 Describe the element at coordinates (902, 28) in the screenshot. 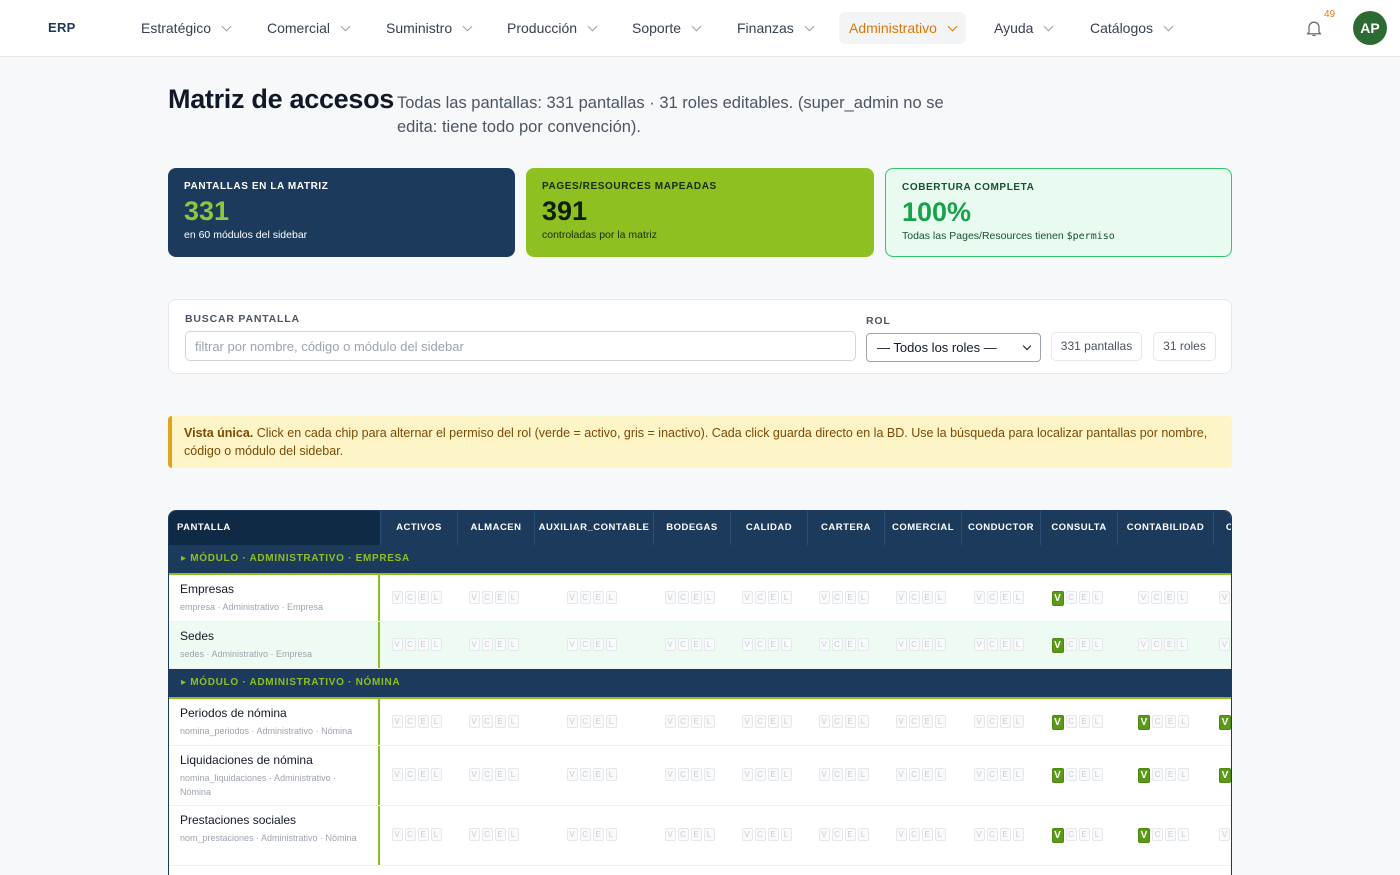

I see `nav-item-administrativo: Administrativo` at that location.